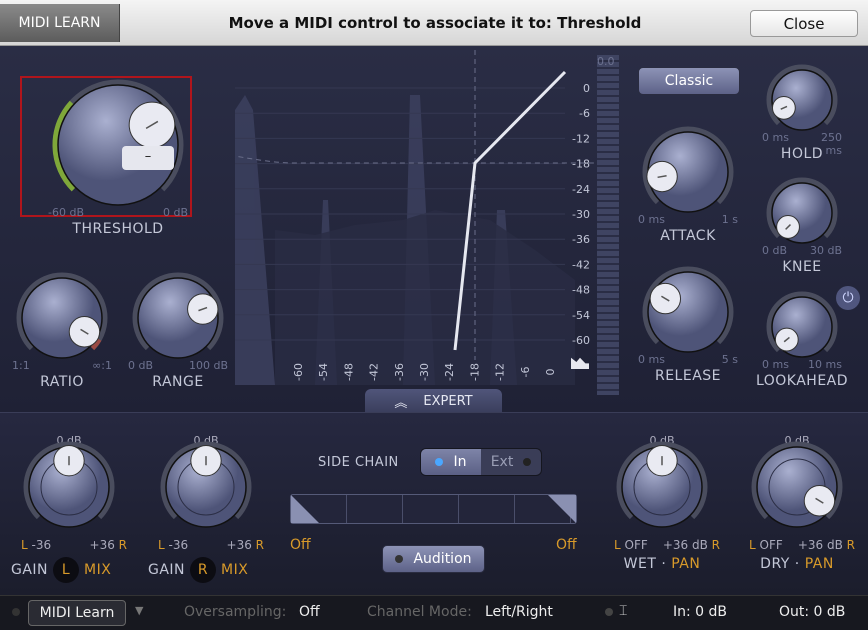  I want to click on threshold-label: THRESHOLD, so click(118, 229).